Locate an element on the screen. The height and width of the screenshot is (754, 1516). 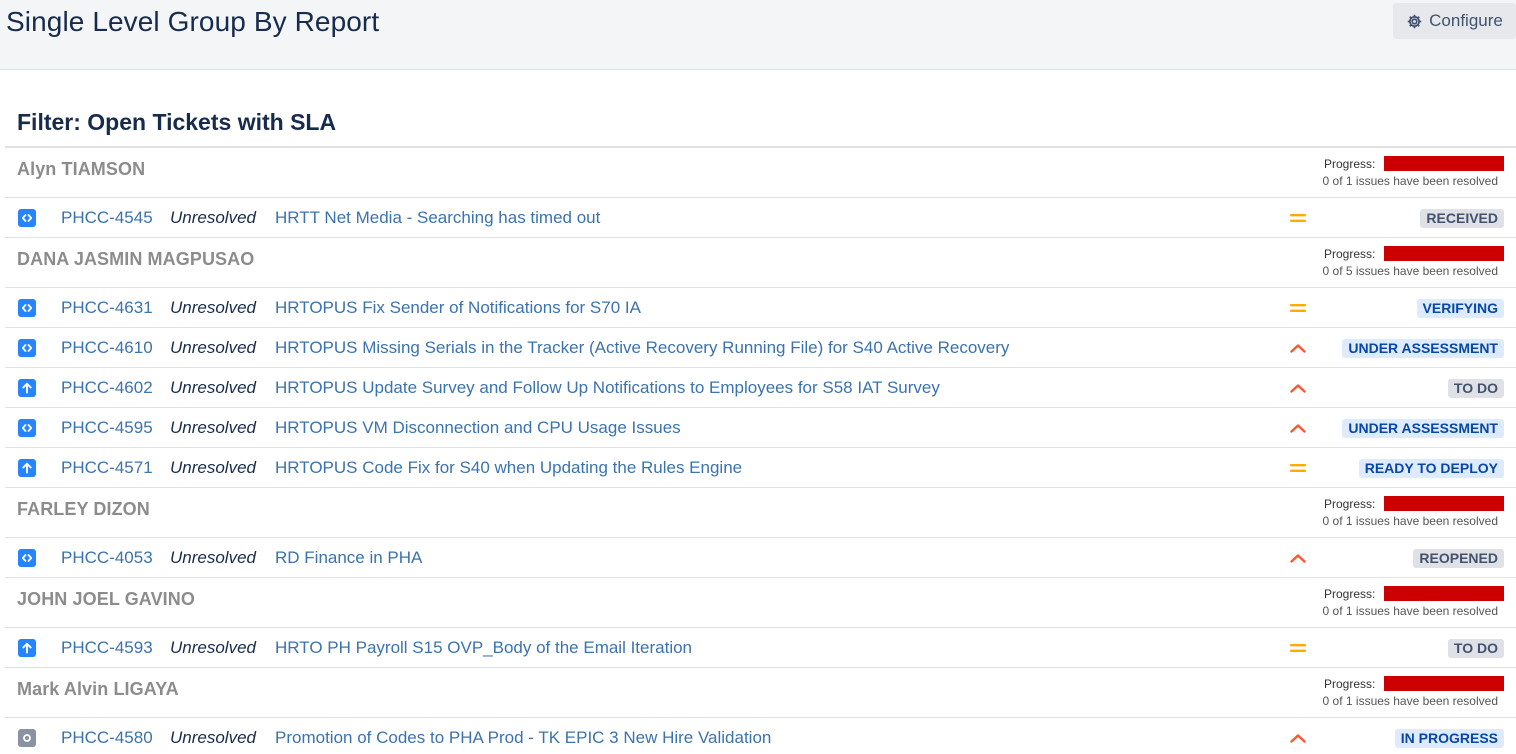
issue-summary-link: RD Finance in PHA is located at coordinates (348, 558).